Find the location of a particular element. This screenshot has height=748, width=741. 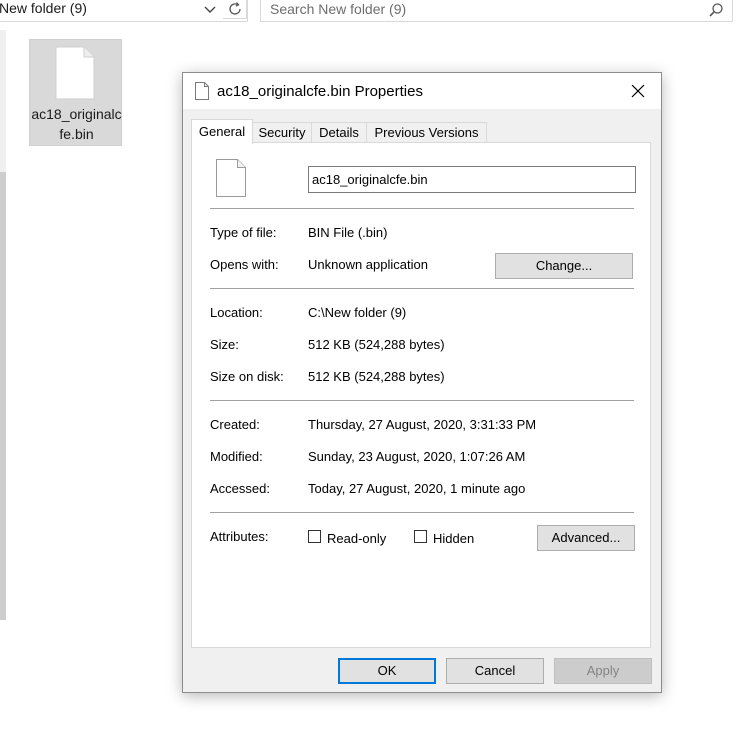

read-only-checkbox is located at coordinates (314, 536).